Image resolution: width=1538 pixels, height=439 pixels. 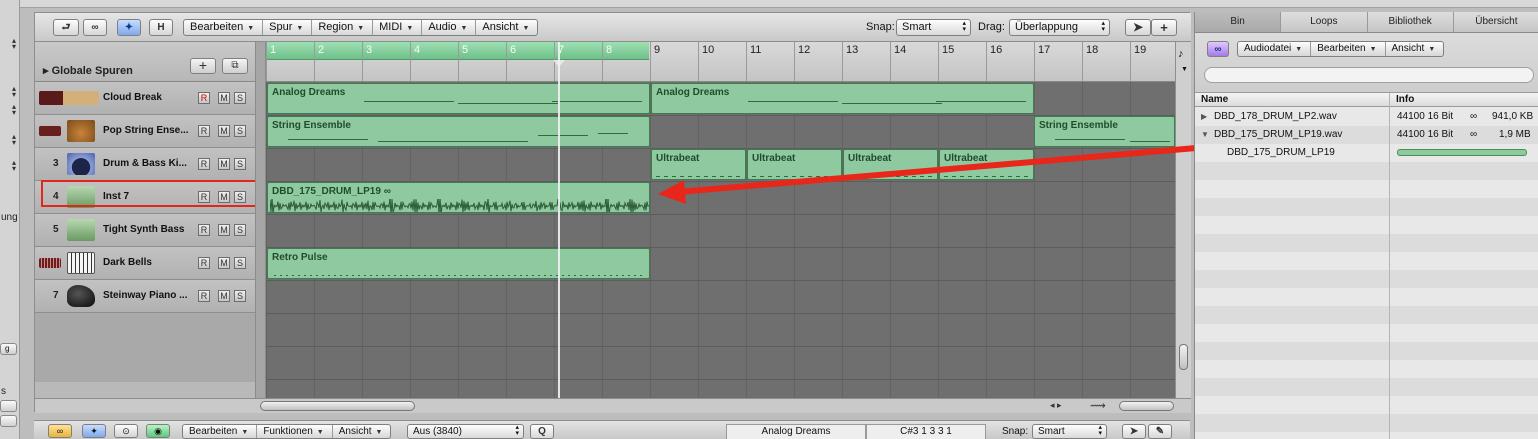 I want to click on disclosure-triangle-open-icon: ▼, so click(x=1205, y=135).